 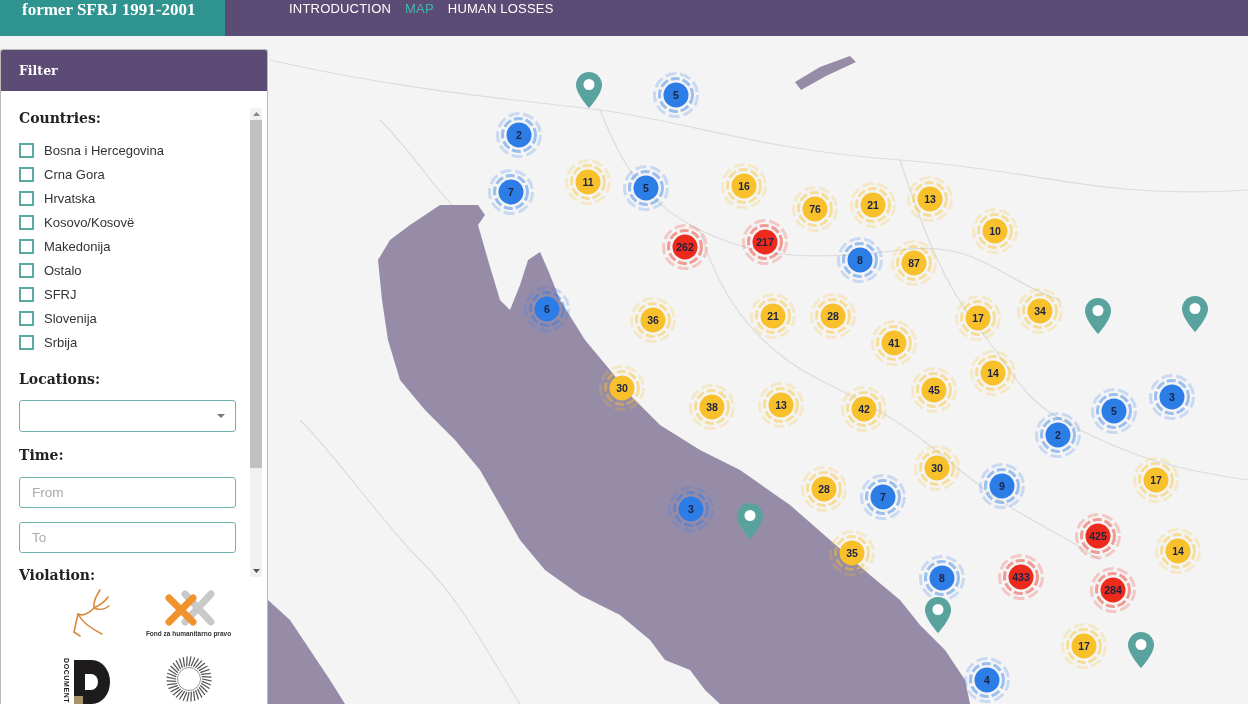 What do you see at coordinates (744, 186) in the screenshot?
I see `cluster-marker: 16` at bounding box center [744, 186].